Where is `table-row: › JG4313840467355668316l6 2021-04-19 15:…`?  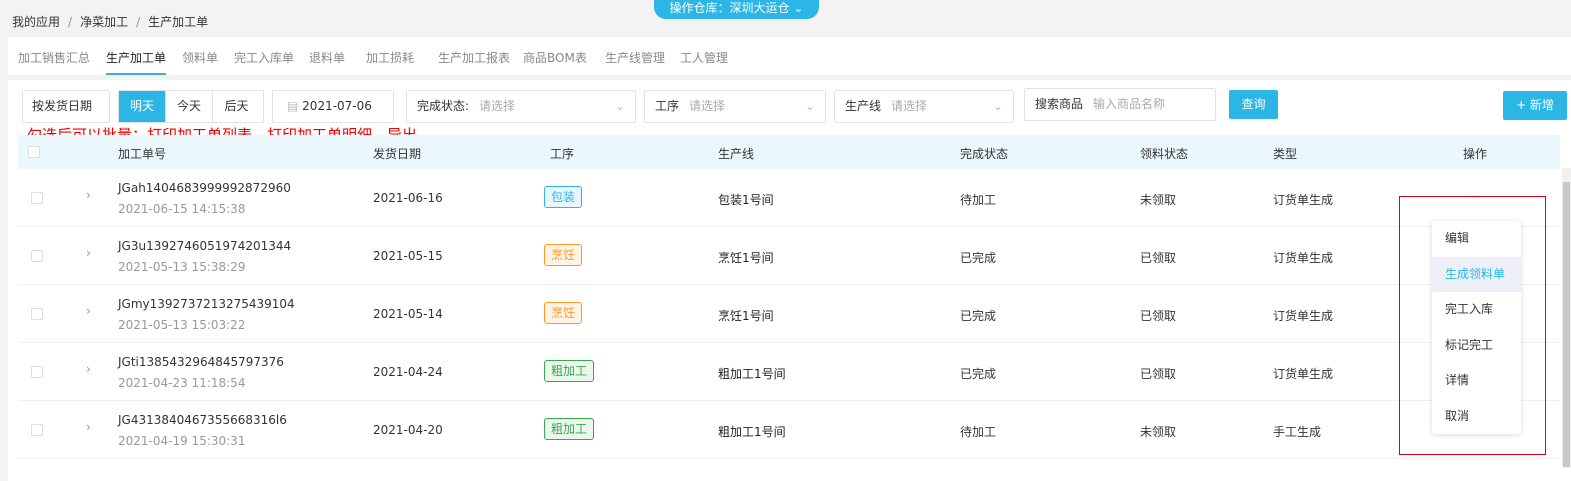
table-row: › JG4313840467355668316l6 2021-04-19 15:… is located at coordinates (789, 430).